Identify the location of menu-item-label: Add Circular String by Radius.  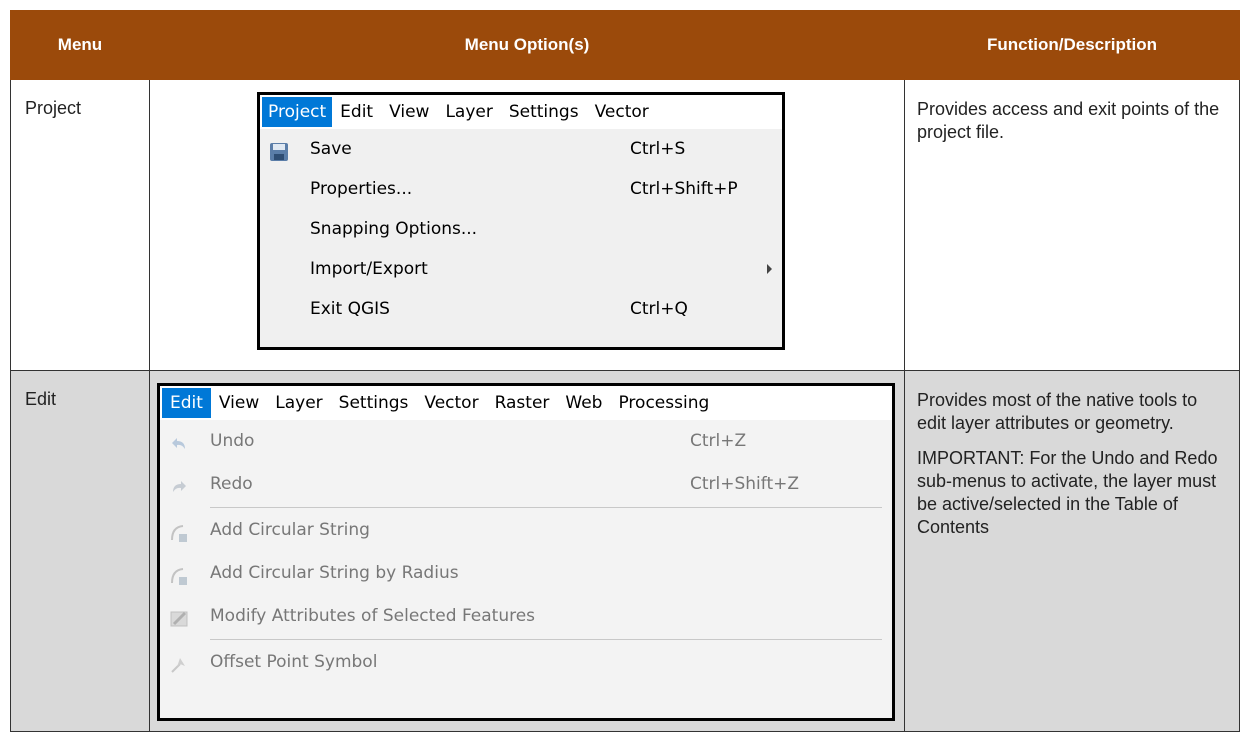
(334, 573).